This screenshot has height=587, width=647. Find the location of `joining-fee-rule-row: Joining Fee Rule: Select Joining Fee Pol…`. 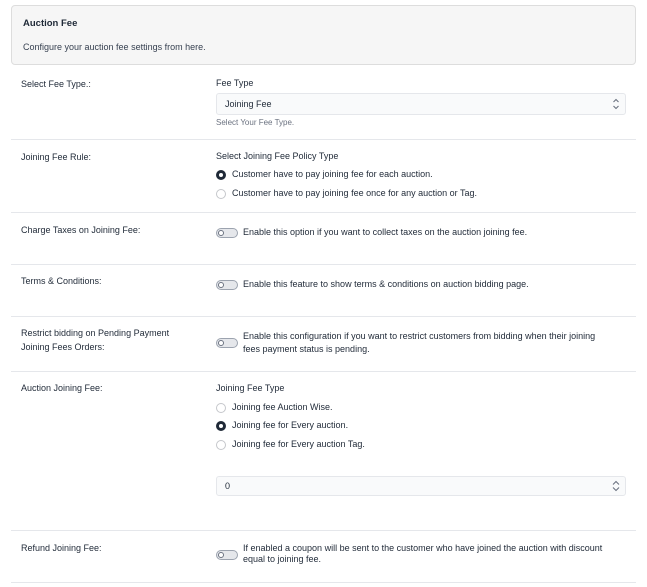

joining-fee-rule-row: Joining Fee Rule: Select Joining Fee Pol… is located at coordinates (323, 176).